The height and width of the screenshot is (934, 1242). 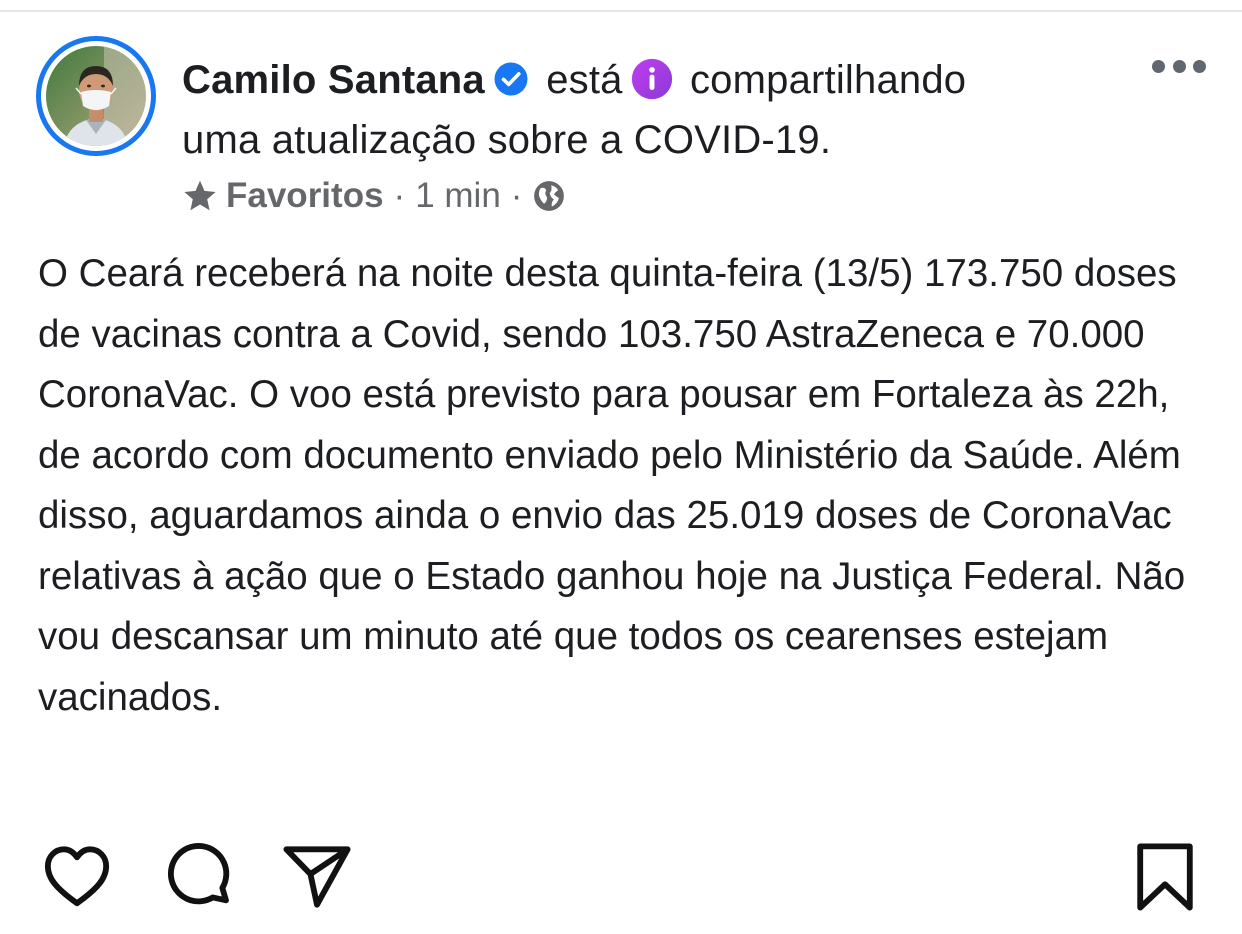 I want to click on like-button, so click(x=77, y=877).